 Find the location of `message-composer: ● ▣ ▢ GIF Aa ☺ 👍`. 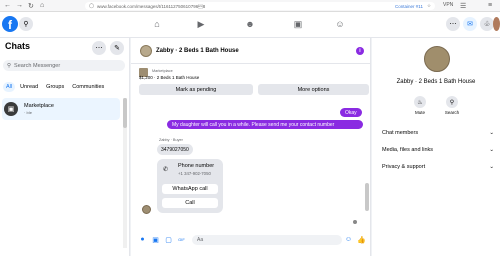

message-composer: ● ▣ ▢ GIF Aa ☺ 👍 is located at coordinates (251, 240).